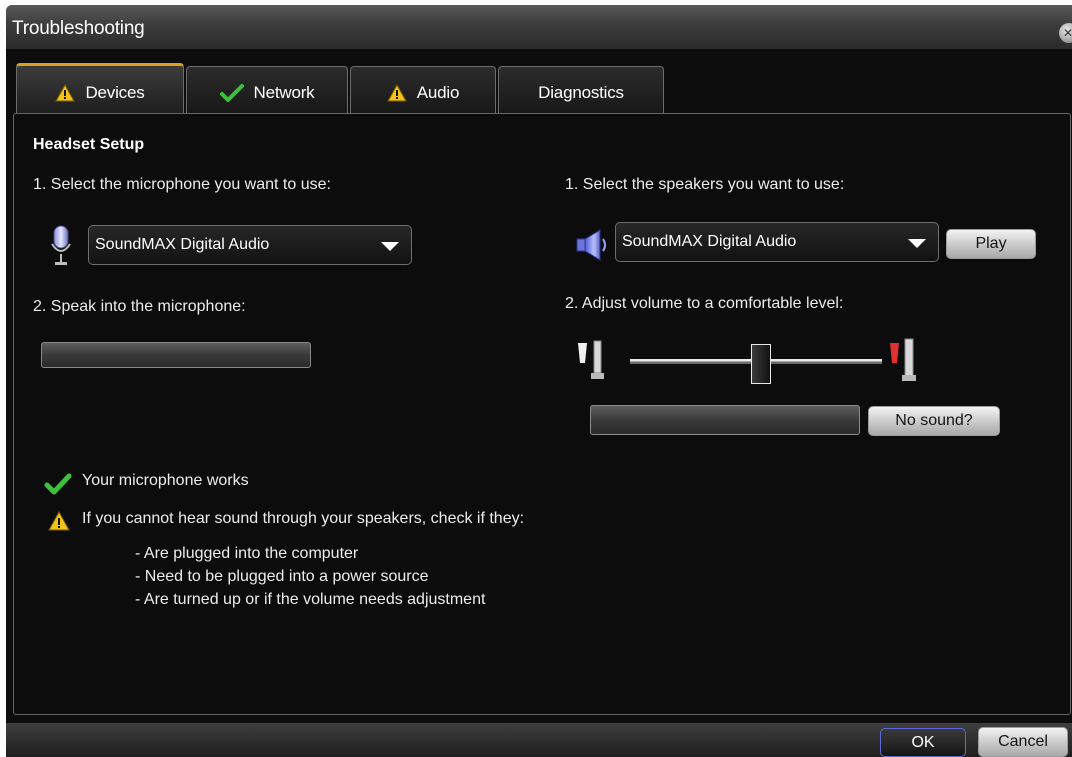 The height and width of the screenshot is (757, 1072). What do you see at coordinates (1023, 742) in the screenshot?
I see `cancel-button: Cancel` at bounding box center [1023, 742].